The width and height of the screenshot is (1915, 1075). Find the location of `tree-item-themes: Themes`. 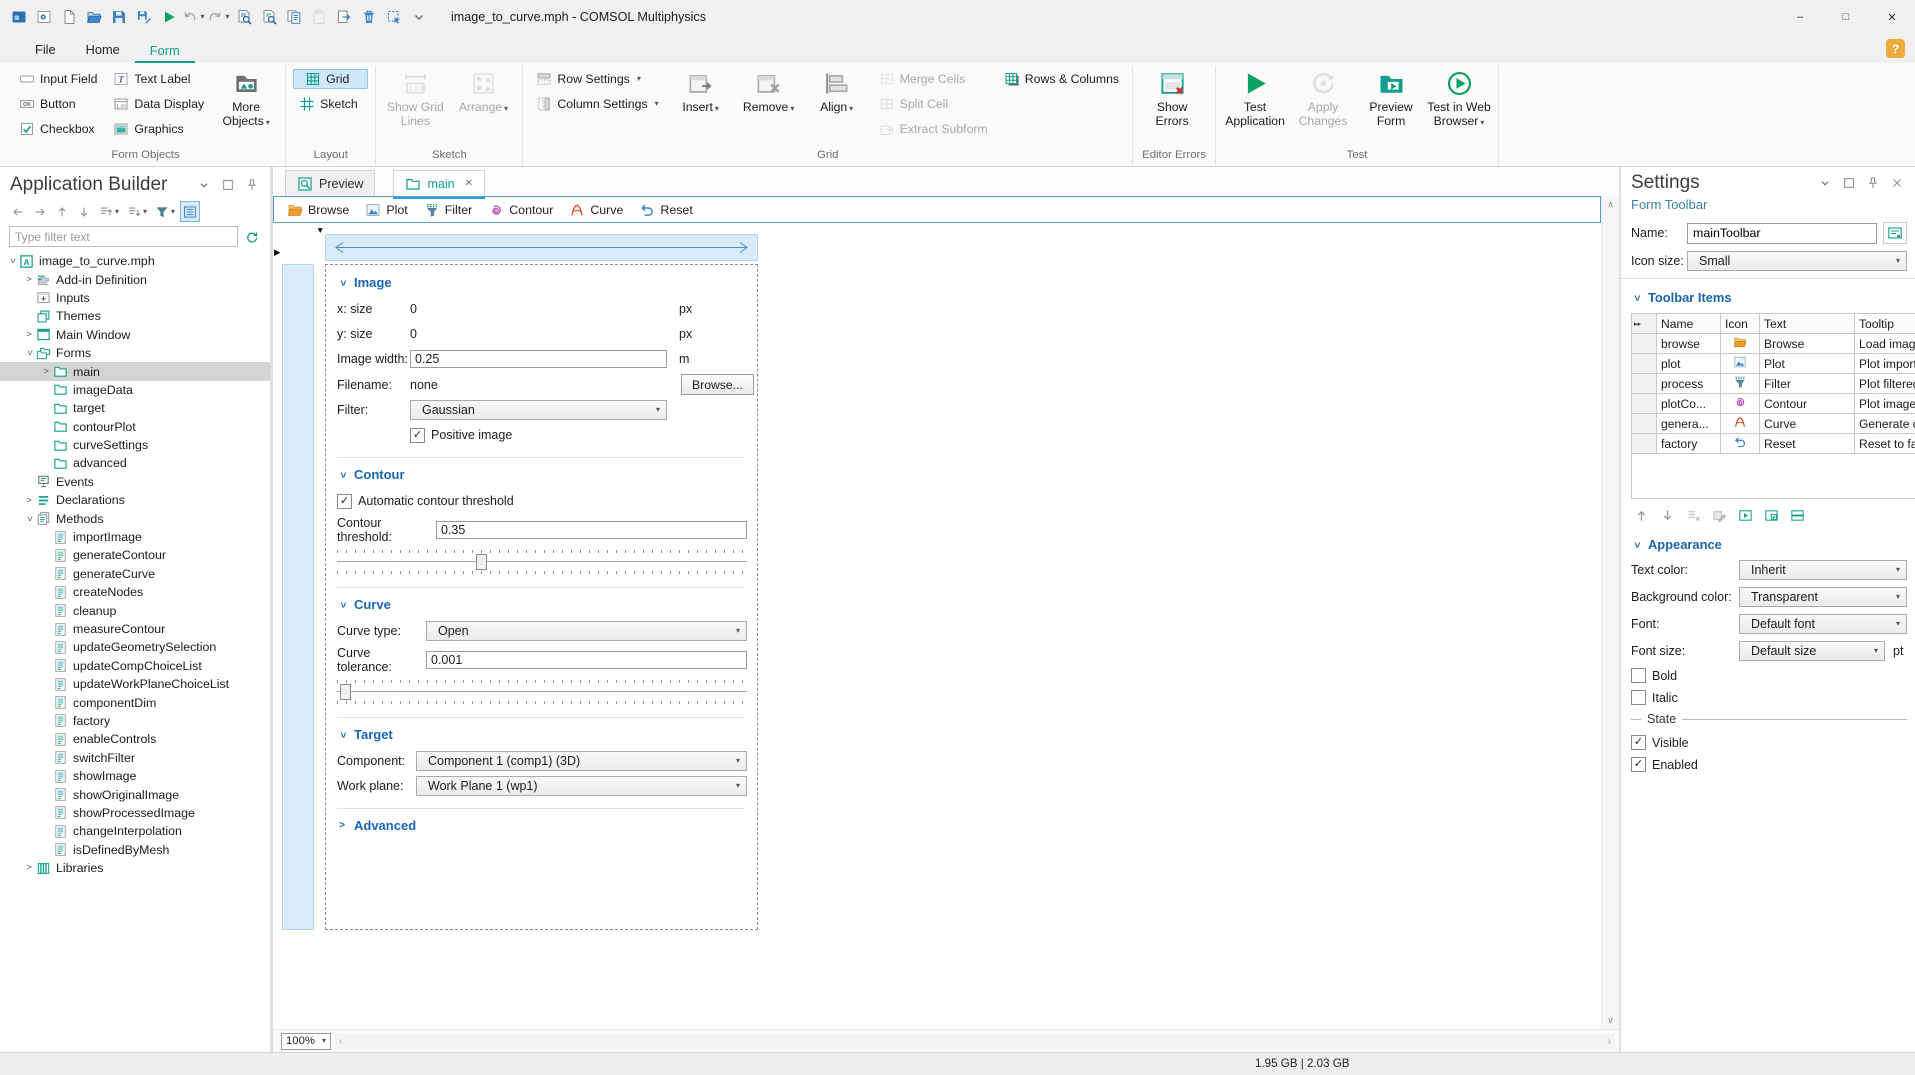

tree-item-themes: Themes is located at coordinates (135, 316).